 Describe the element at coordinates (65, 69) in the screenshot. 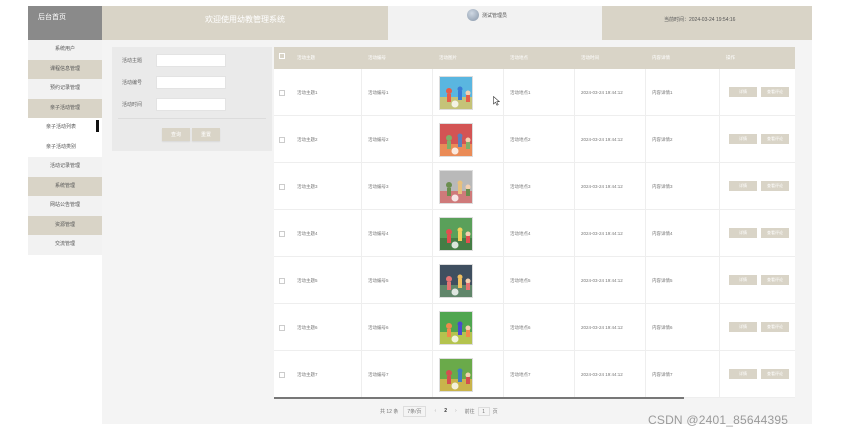

I see `sidebar-item: 课程信息管理` at that location.